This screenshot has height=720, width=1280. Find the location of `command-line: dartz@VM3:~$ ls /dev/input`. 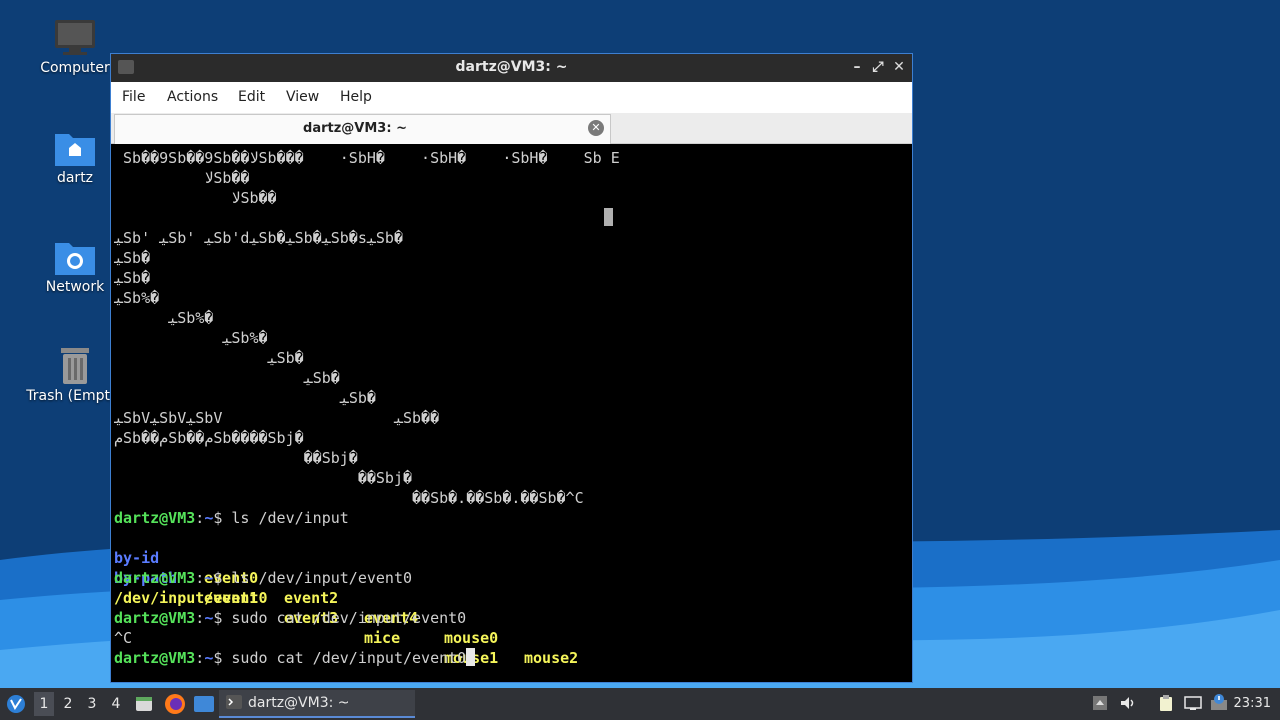

command-line: dartz@VM3:~$ ls /dev/input is located at coordinates (231, 518).